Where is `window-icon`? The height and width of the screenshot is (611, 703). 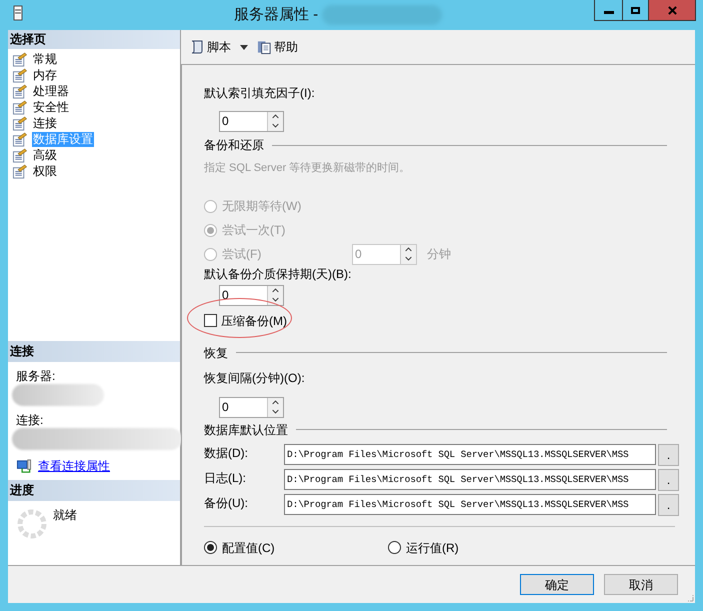 window-icon is located at coordinates (18, 13).